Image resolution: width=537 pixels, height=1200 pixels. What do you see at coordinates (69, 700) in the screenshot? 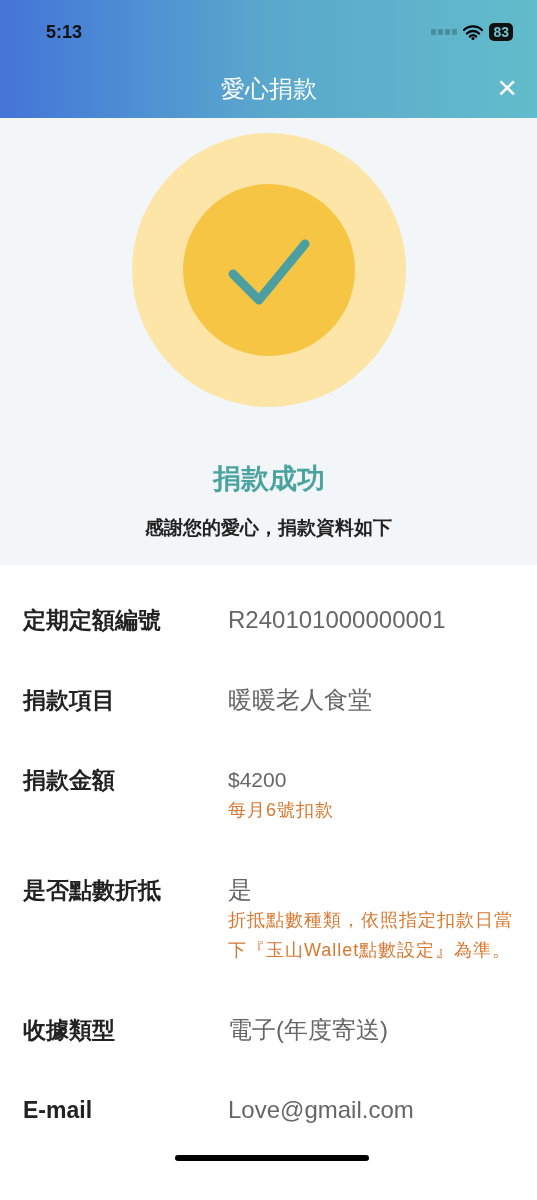
I see `detail-label: 捐款項目` at bounding box center [69, 700].